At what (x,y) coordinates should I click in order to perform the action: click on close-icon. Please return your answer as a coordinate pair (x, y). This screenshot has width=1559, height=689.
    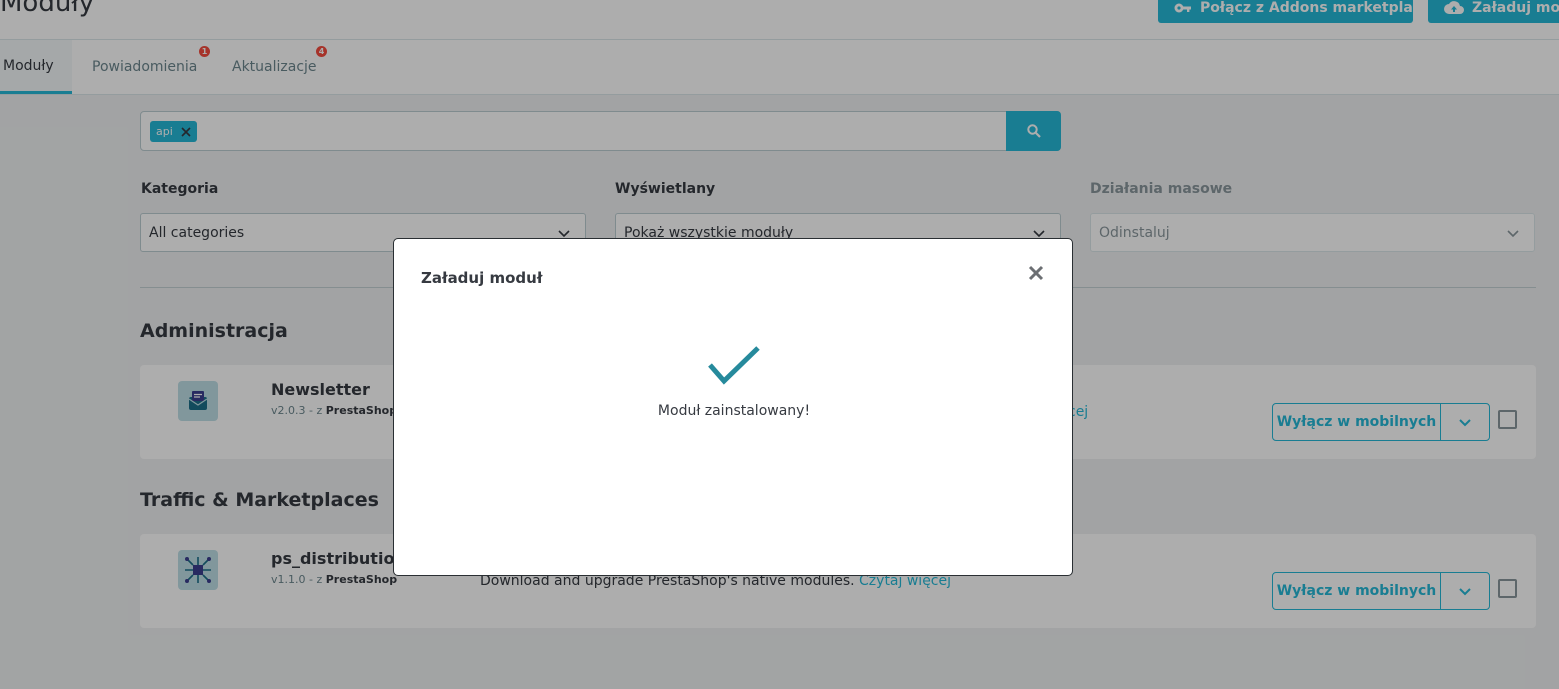
    Looking at the image, I should click on (1036, 273).